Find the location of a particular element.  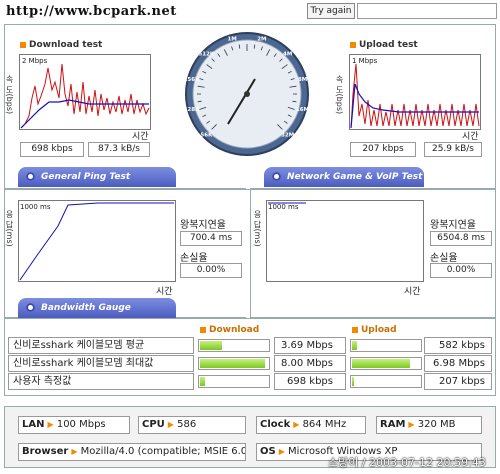

ram-info: RAM ▶ 320 MB is located at coordinates (429, 425).